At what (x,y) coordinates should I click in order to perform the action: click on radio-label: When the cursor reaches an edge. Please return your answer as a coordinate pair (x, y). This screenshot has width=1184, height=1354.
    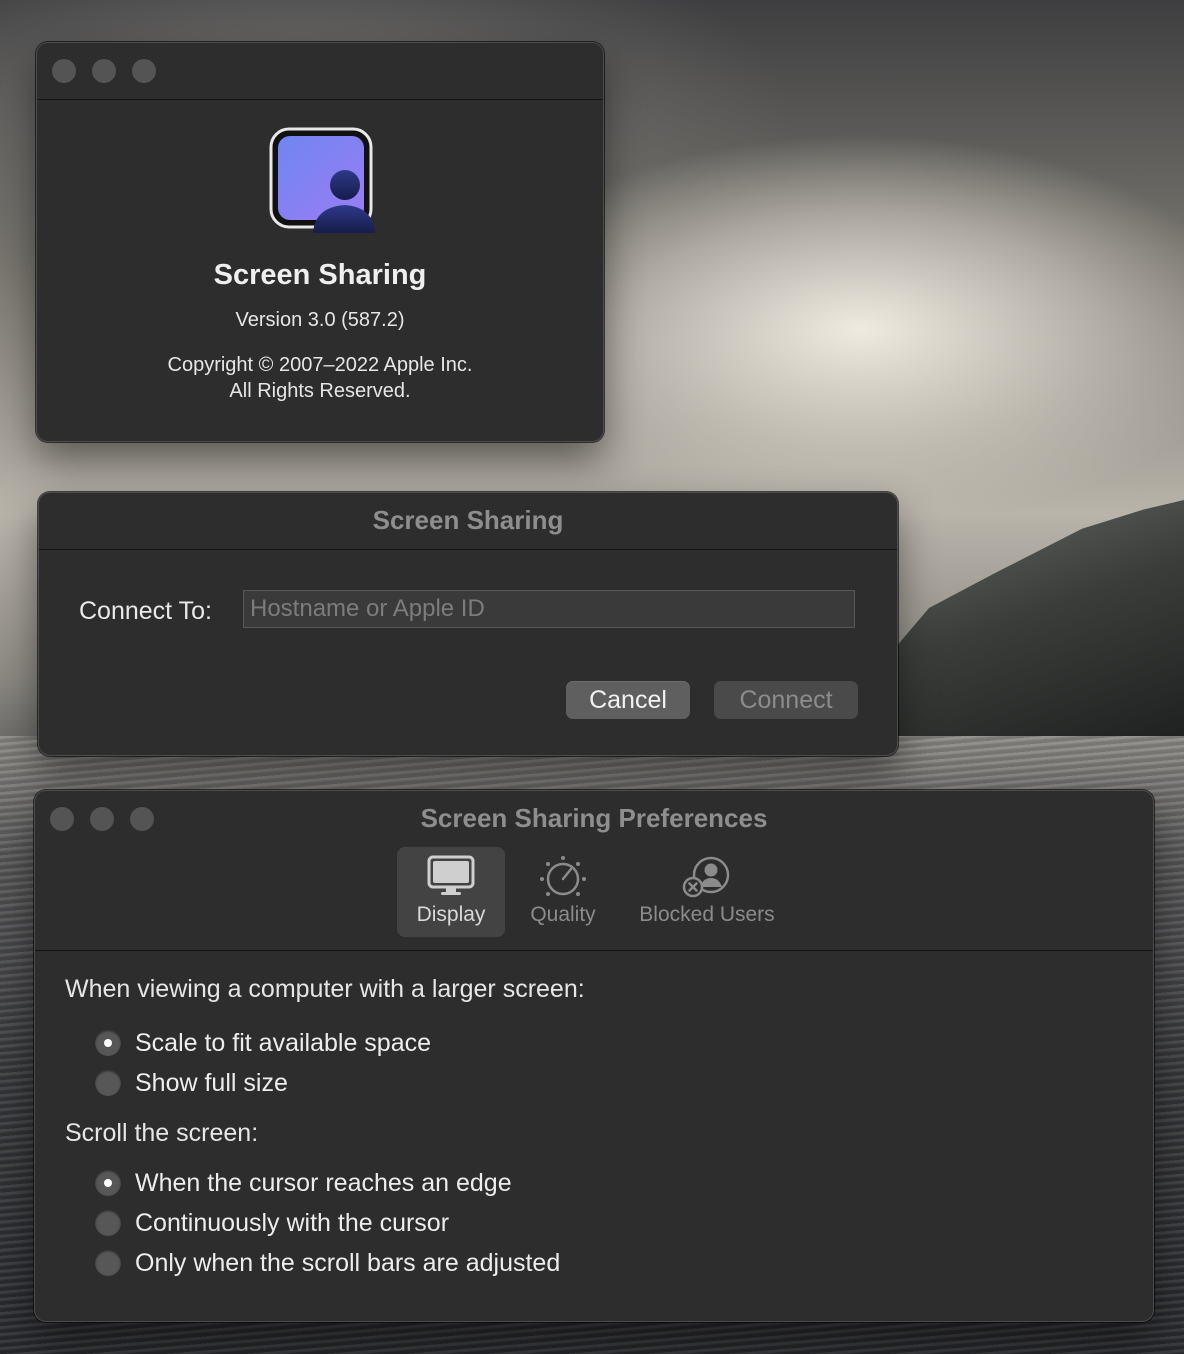
    Looking at the image, I should click on (323, 1182).